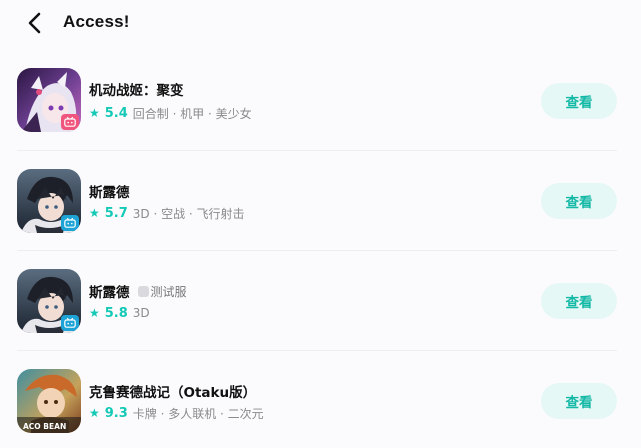 The image size is (641, 448). Describe the element at coordinates (70, 122) in the screenshot. I see `bilibili-pink-icon` at that location.